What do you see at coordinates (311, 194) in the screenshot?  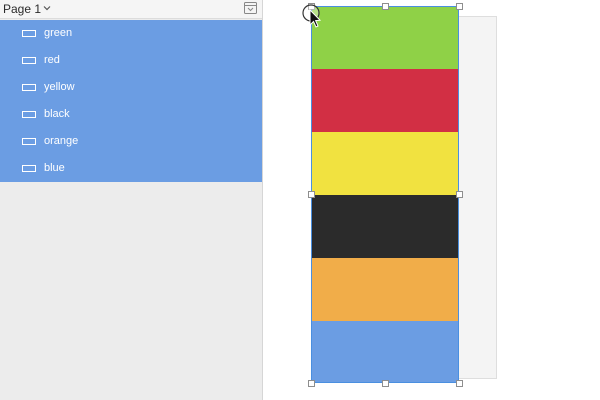 I see `resize-handle-middle-left` at bounding box center [311, 194].